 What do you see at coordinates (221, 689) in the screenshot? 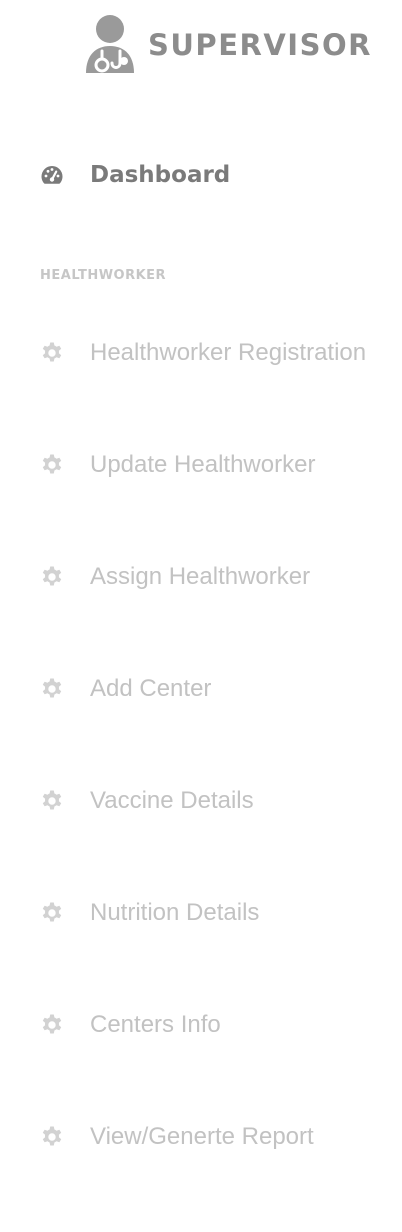
I see `nav-item-add-center: Add Center` at bounding box center [221, 689].